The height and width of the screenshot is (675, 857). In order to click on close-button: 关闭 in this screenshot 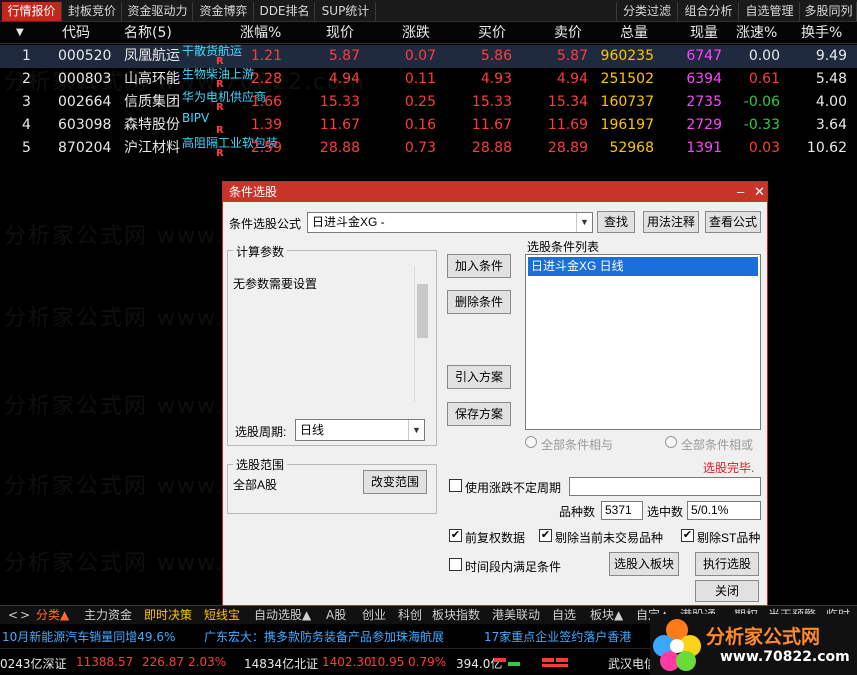, I will do `click(727, 591)`.